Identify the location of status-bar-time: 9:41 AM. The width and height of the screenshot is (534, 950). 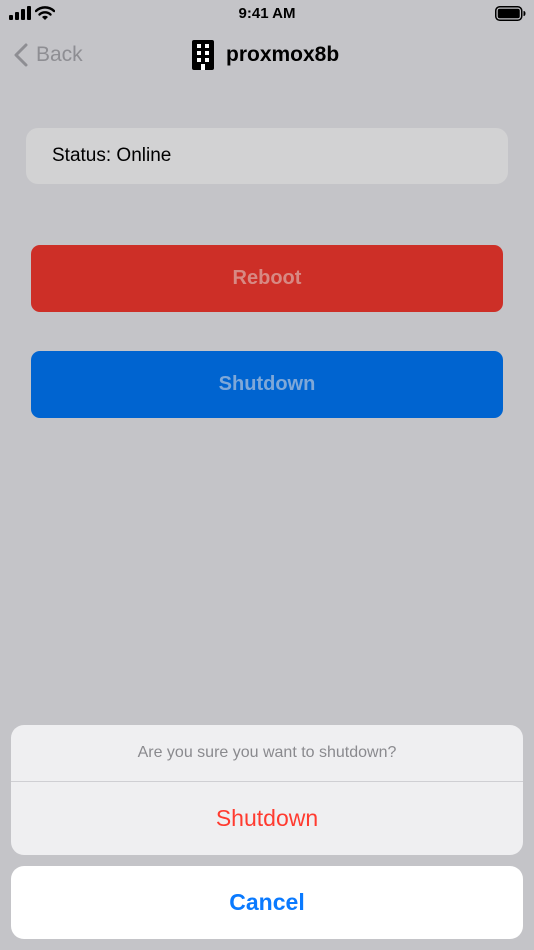
(267, 13).